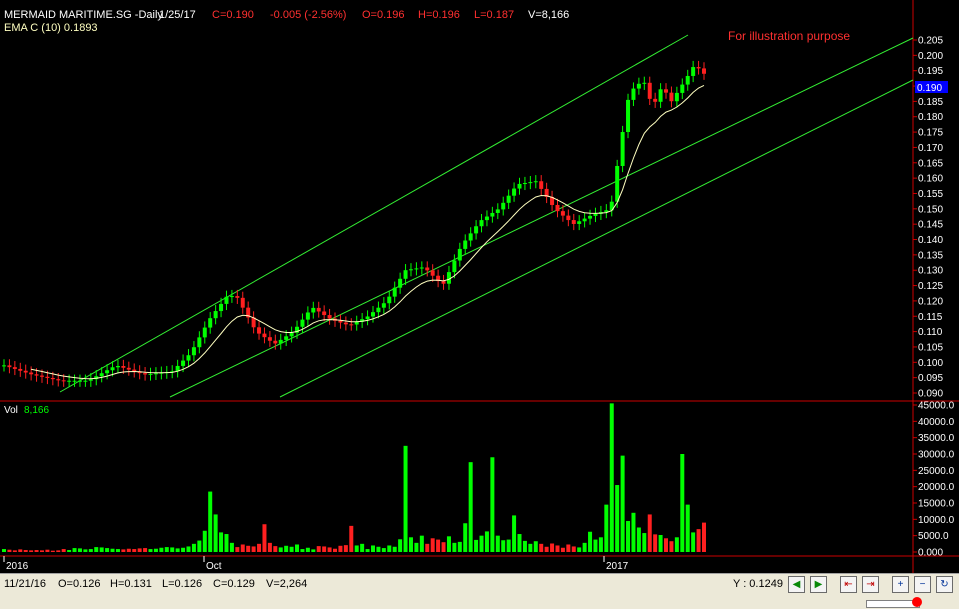  Describe the element at coordinates (182, 584) in the screenshot. I see `status-low: L=0.126` at that location.